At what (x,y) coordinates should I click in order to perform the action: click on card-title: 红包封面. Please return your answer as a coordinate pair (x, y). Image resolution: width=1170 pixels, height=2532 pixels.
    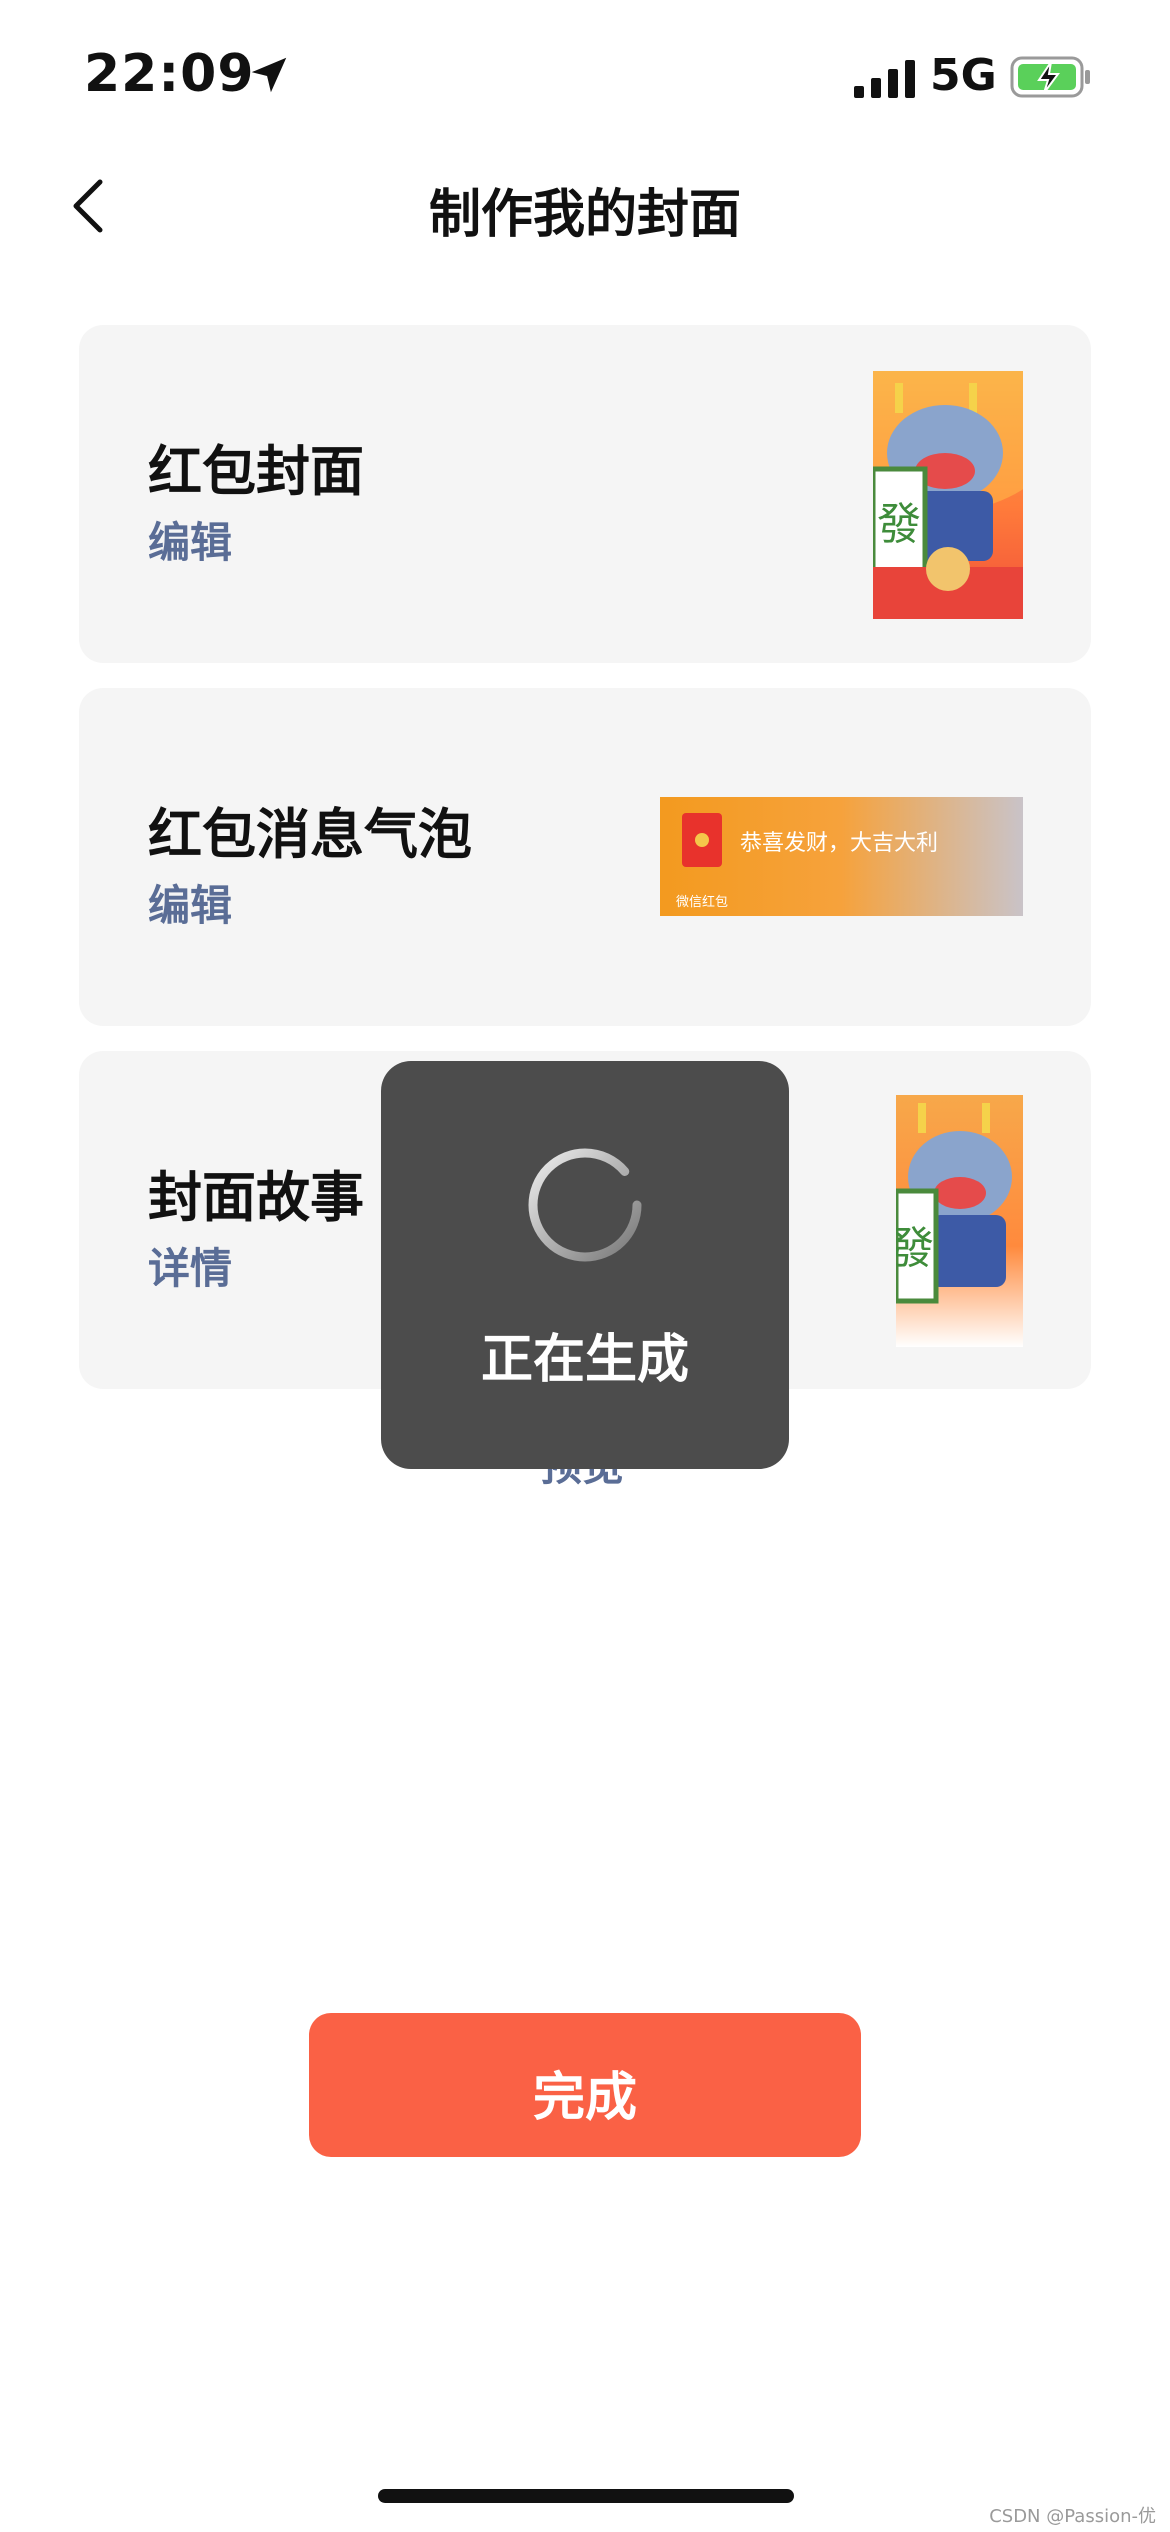
    Looking at the image, I should click on (256, 471).